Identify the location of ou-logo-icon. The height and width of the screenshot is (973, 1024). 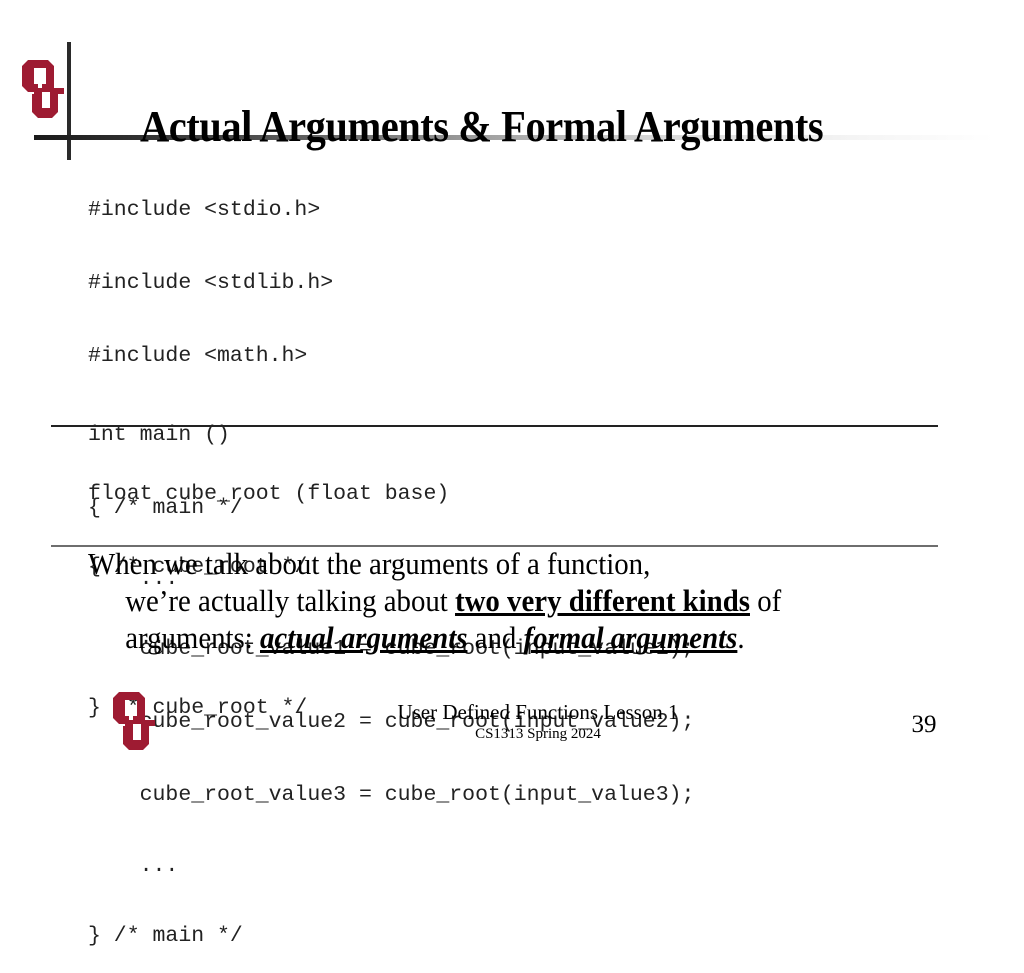
(43, 89).